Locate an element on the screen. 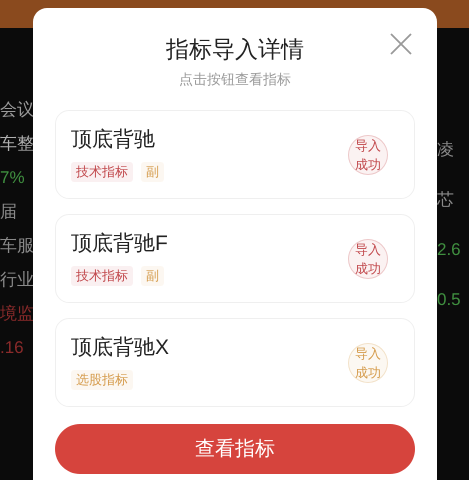 The height and width of the screenshot is (480, 469). indicator-name: 顶底背驰F is located at coordinates (120, 244).